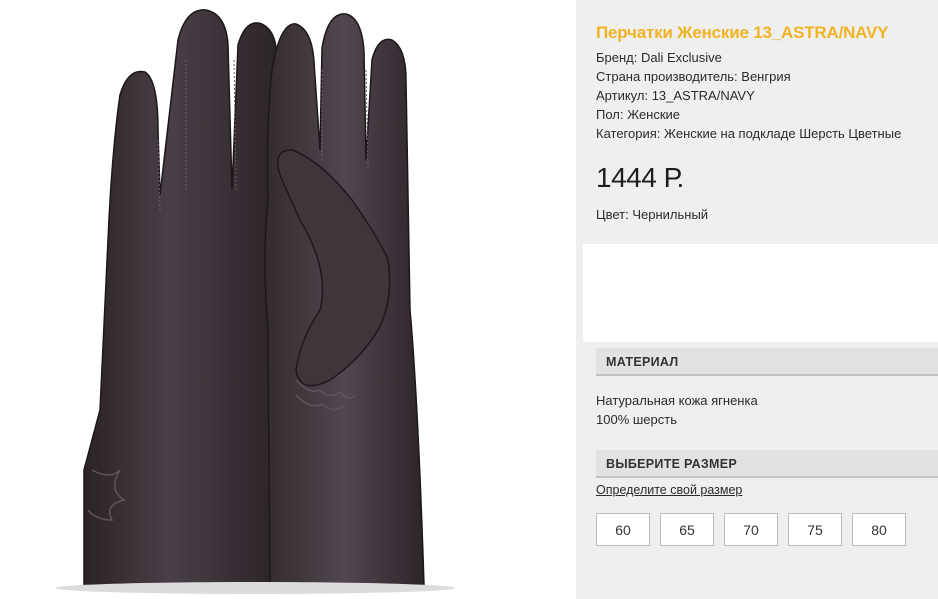 The image size is (938, 599). What do you see at coordinates (640, 177) in the screenshot?
I see `product-price: 1444 Р.` at bounding box center [640, 177].